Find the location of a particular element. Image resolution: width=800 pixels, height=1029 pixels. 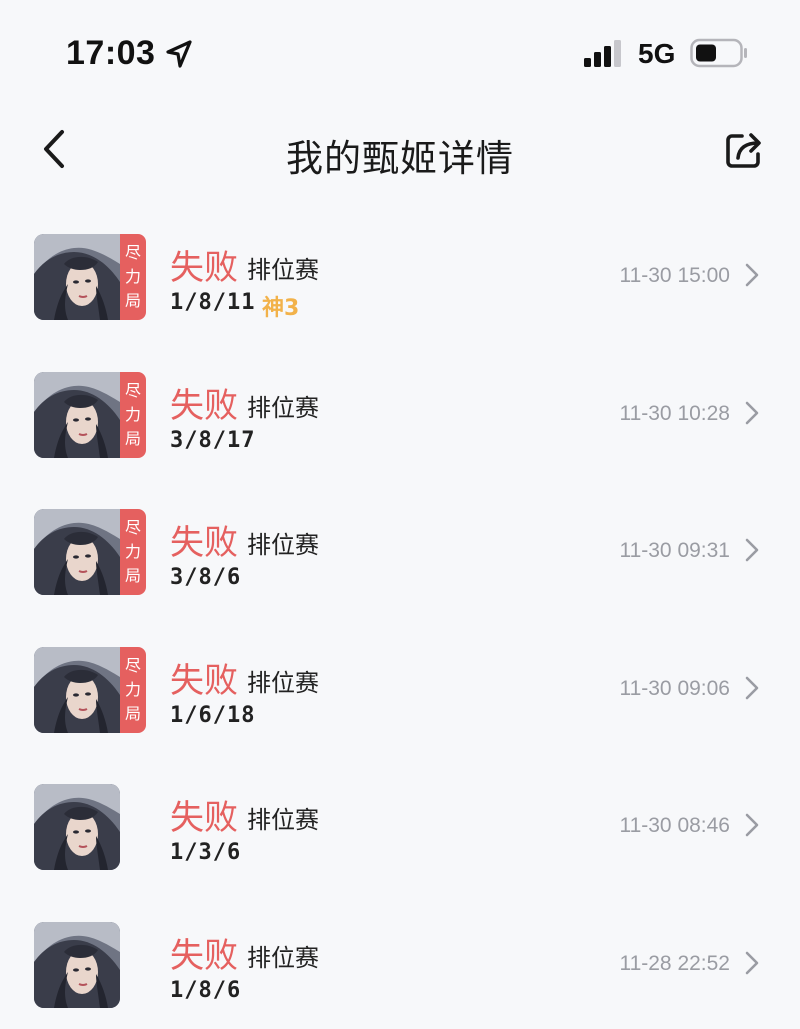

network-type: 5G is located at coordinates (657, 53).